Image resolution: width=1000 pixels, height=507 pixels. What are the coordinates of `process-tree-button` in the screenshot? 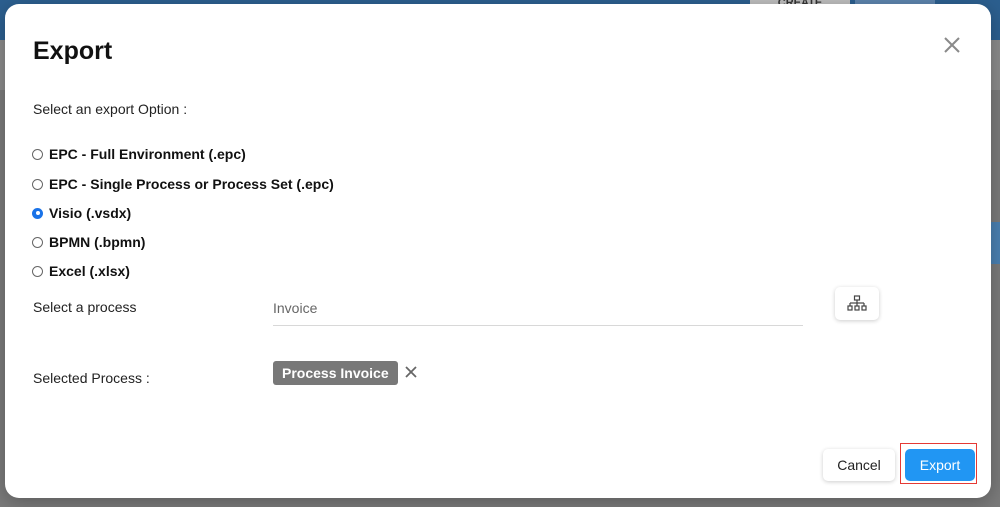 It's located at (857, 303).